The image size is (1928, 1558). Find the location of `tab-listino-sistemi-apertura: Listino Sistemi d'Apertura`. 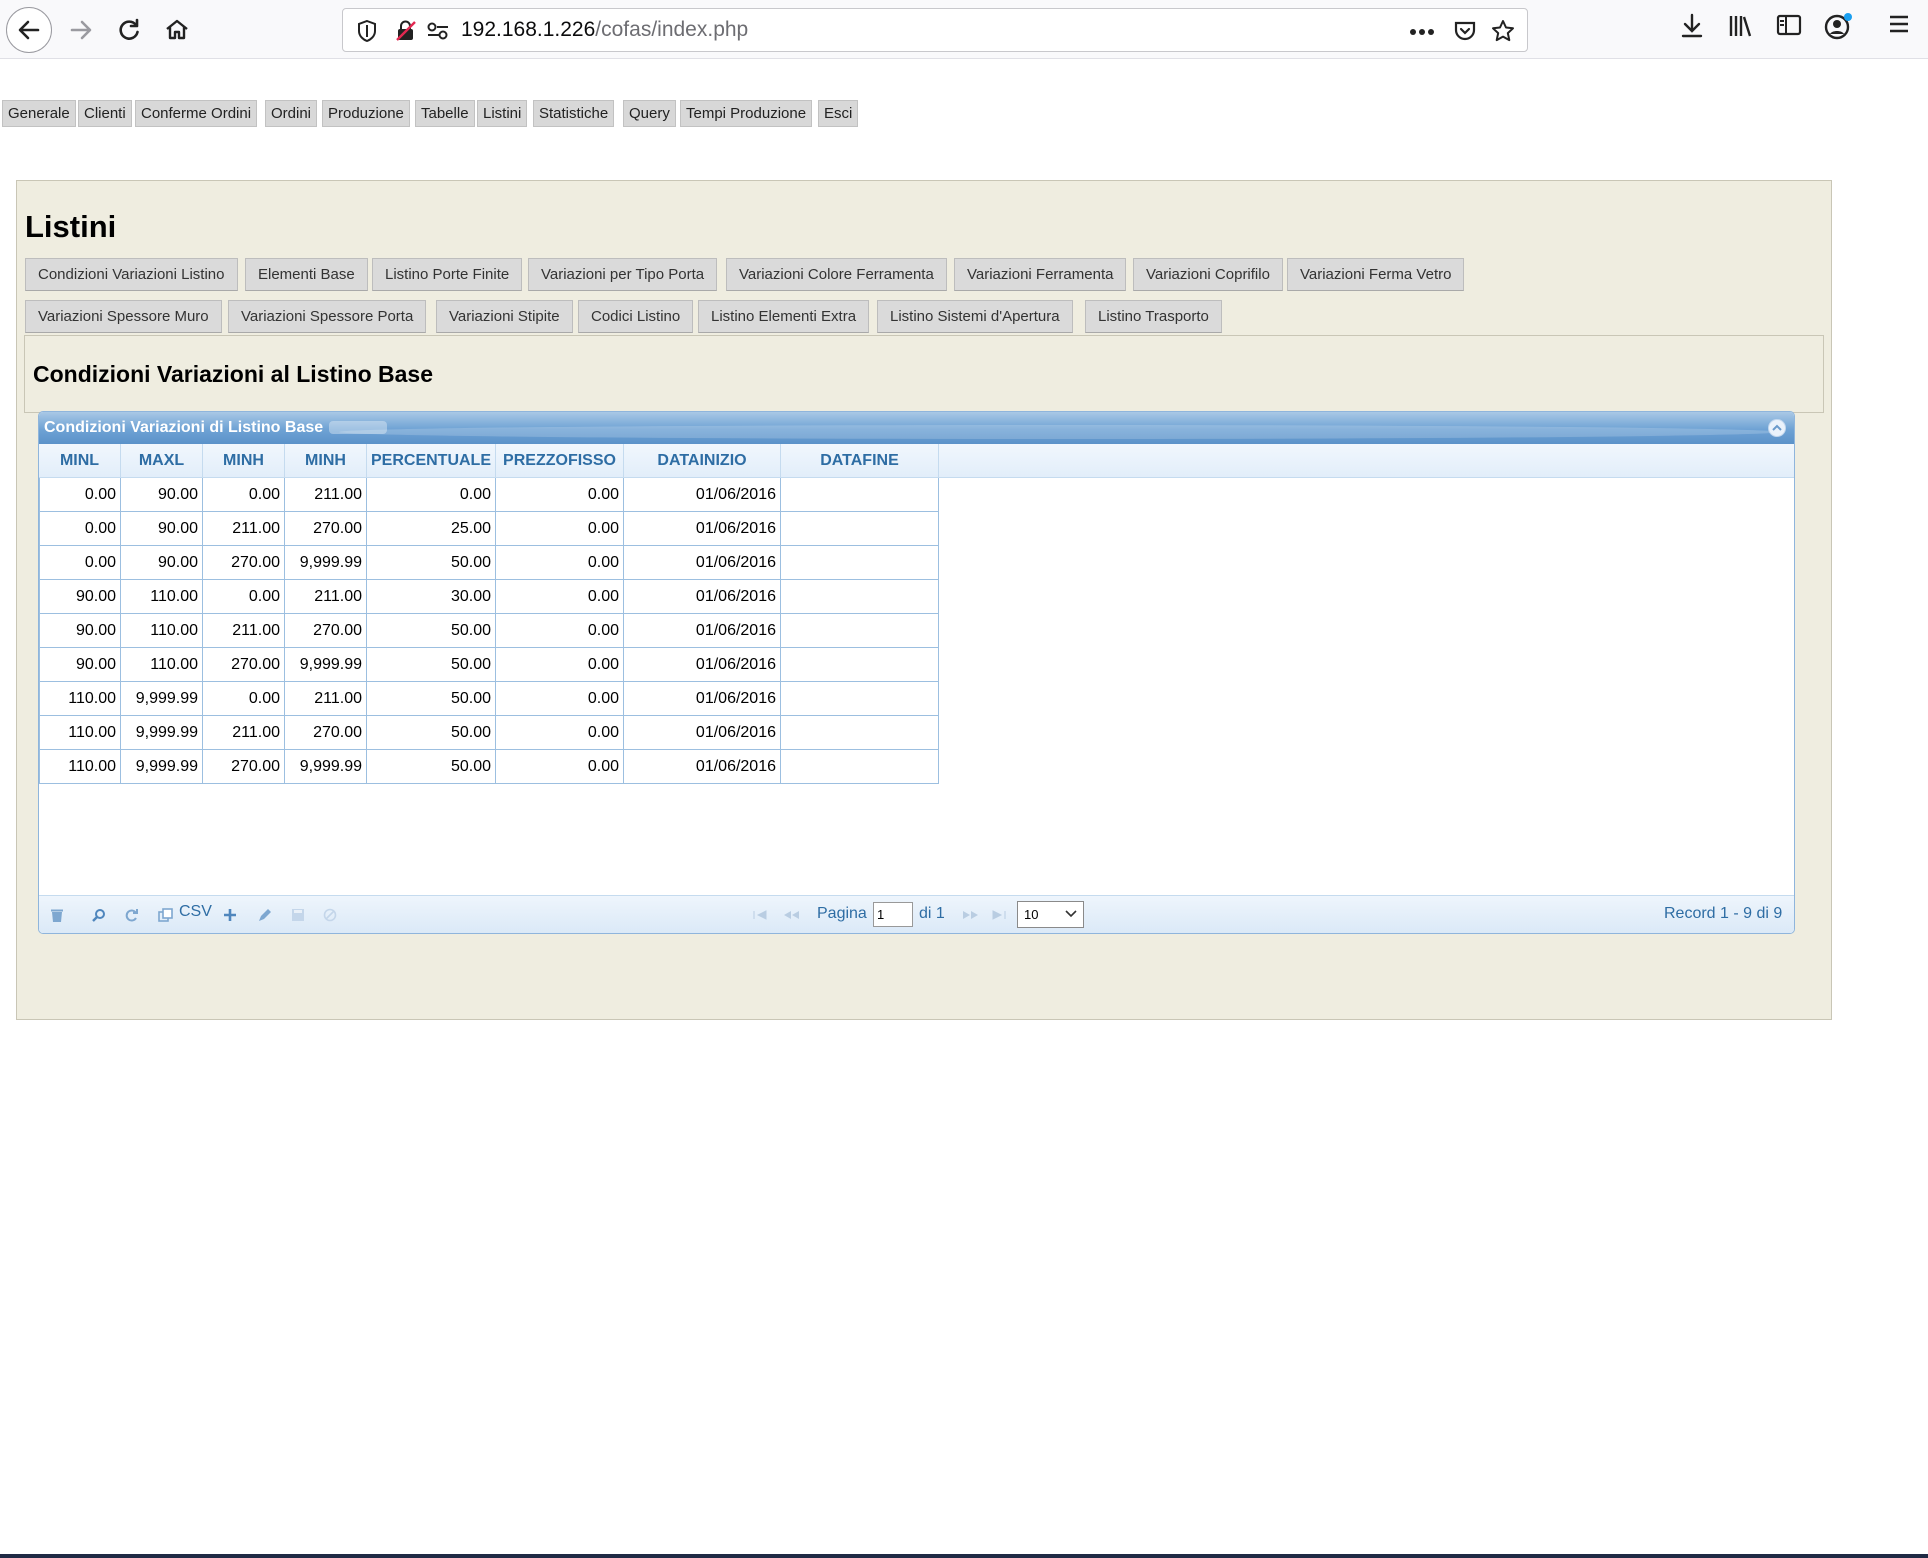

tab-listino-sistemi-apertura: Listino Sistemi d'Apertura is located at coordinates (975, 316).